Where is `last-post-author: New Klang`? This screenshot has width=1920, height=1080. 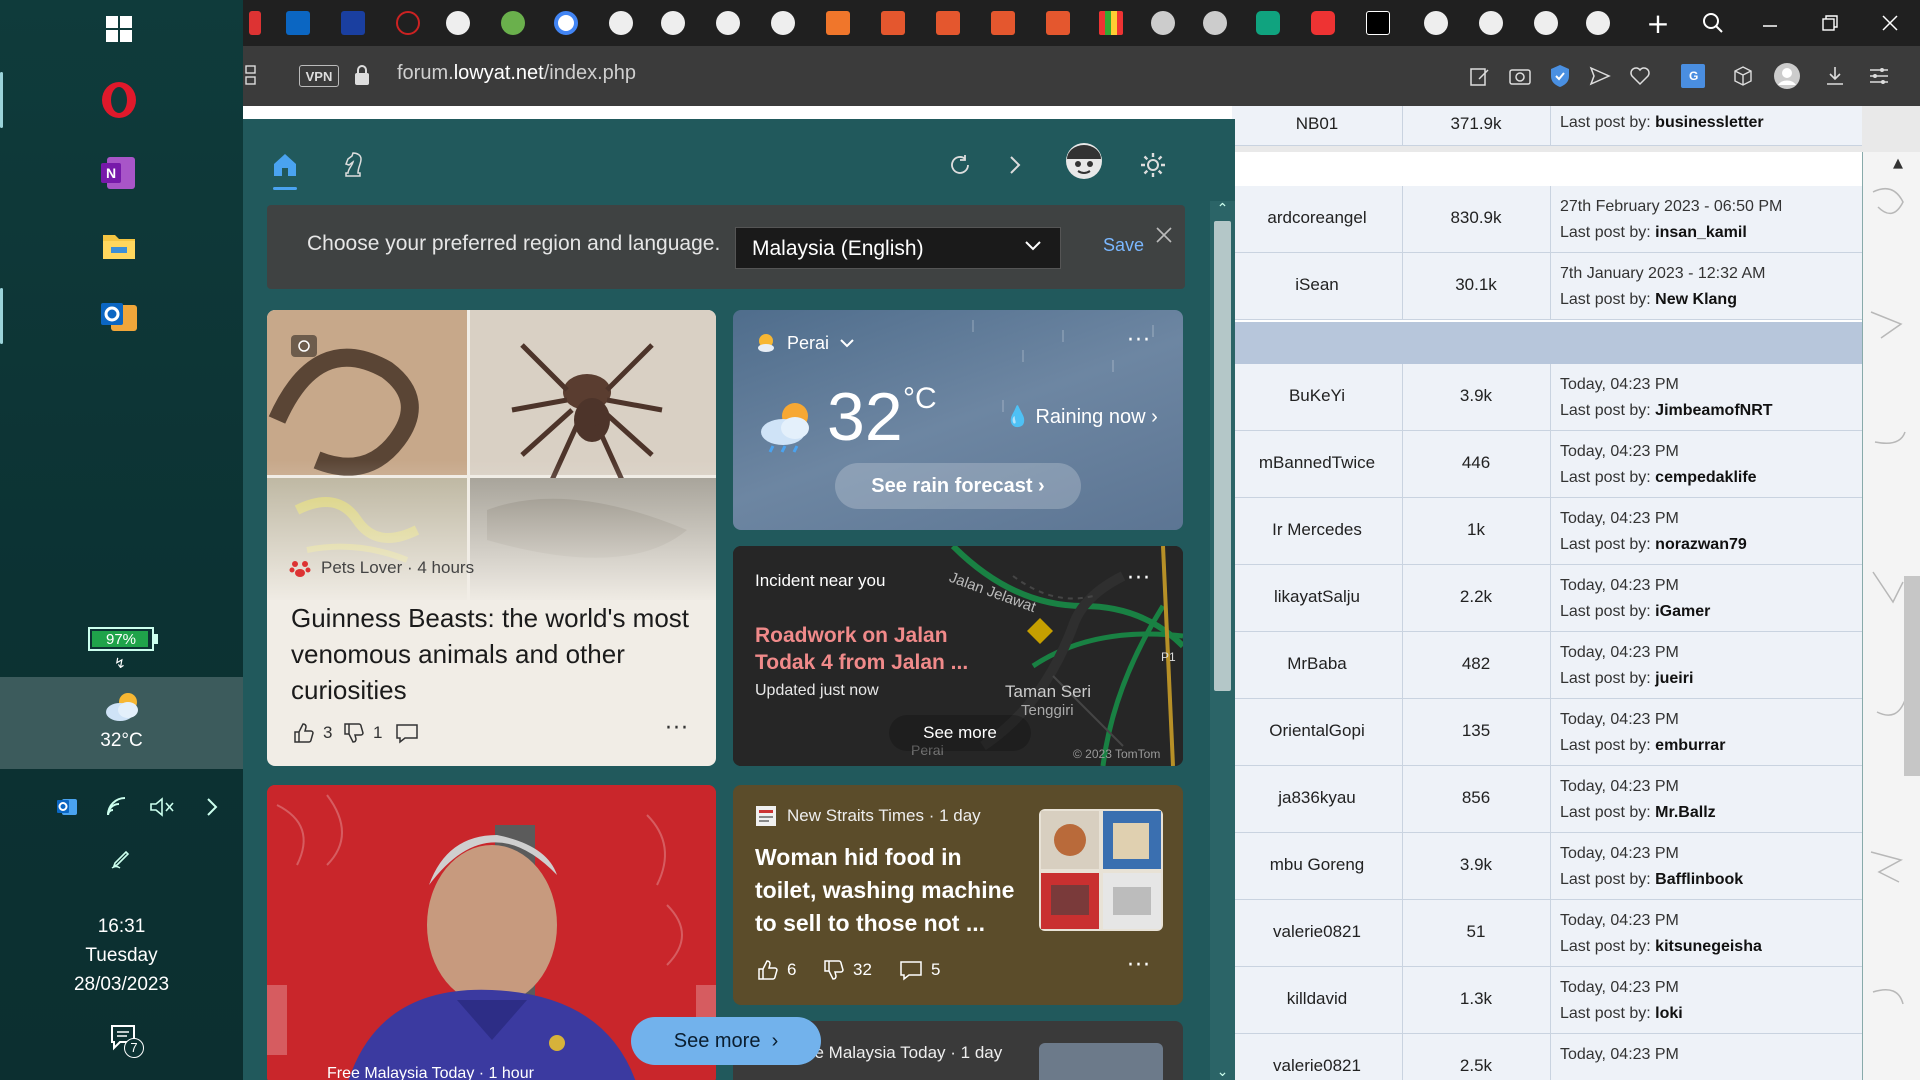 last-post-author: New Klang is located at coordinates (1696, 299).